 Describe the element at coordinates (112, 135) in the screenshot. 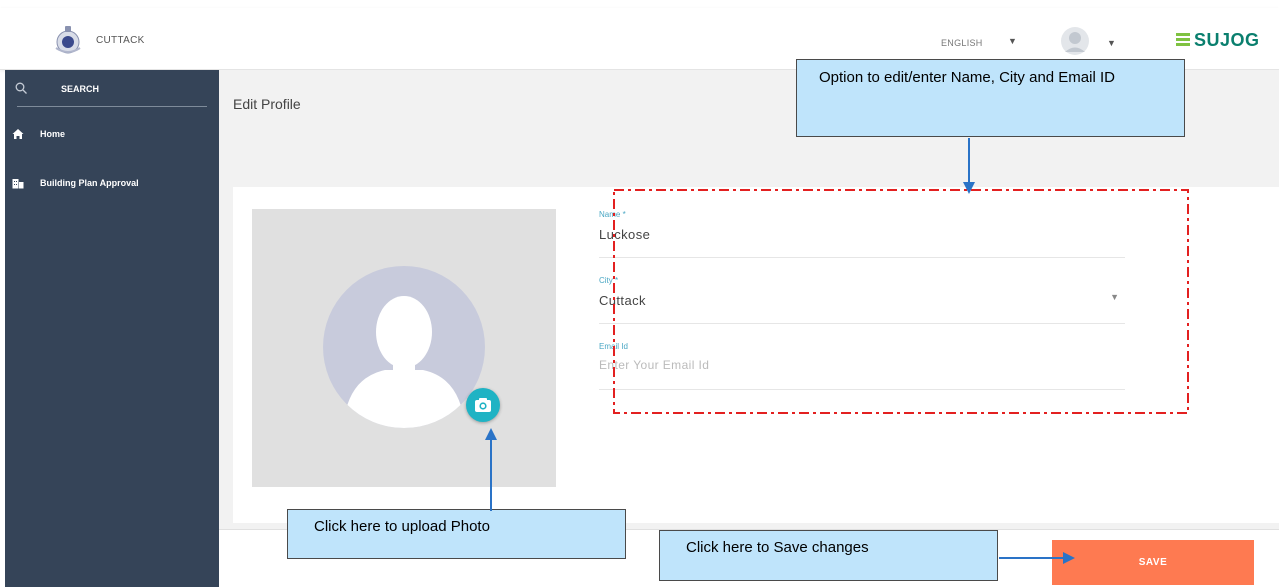

I see `sidebar-item-home: Home` at that location.